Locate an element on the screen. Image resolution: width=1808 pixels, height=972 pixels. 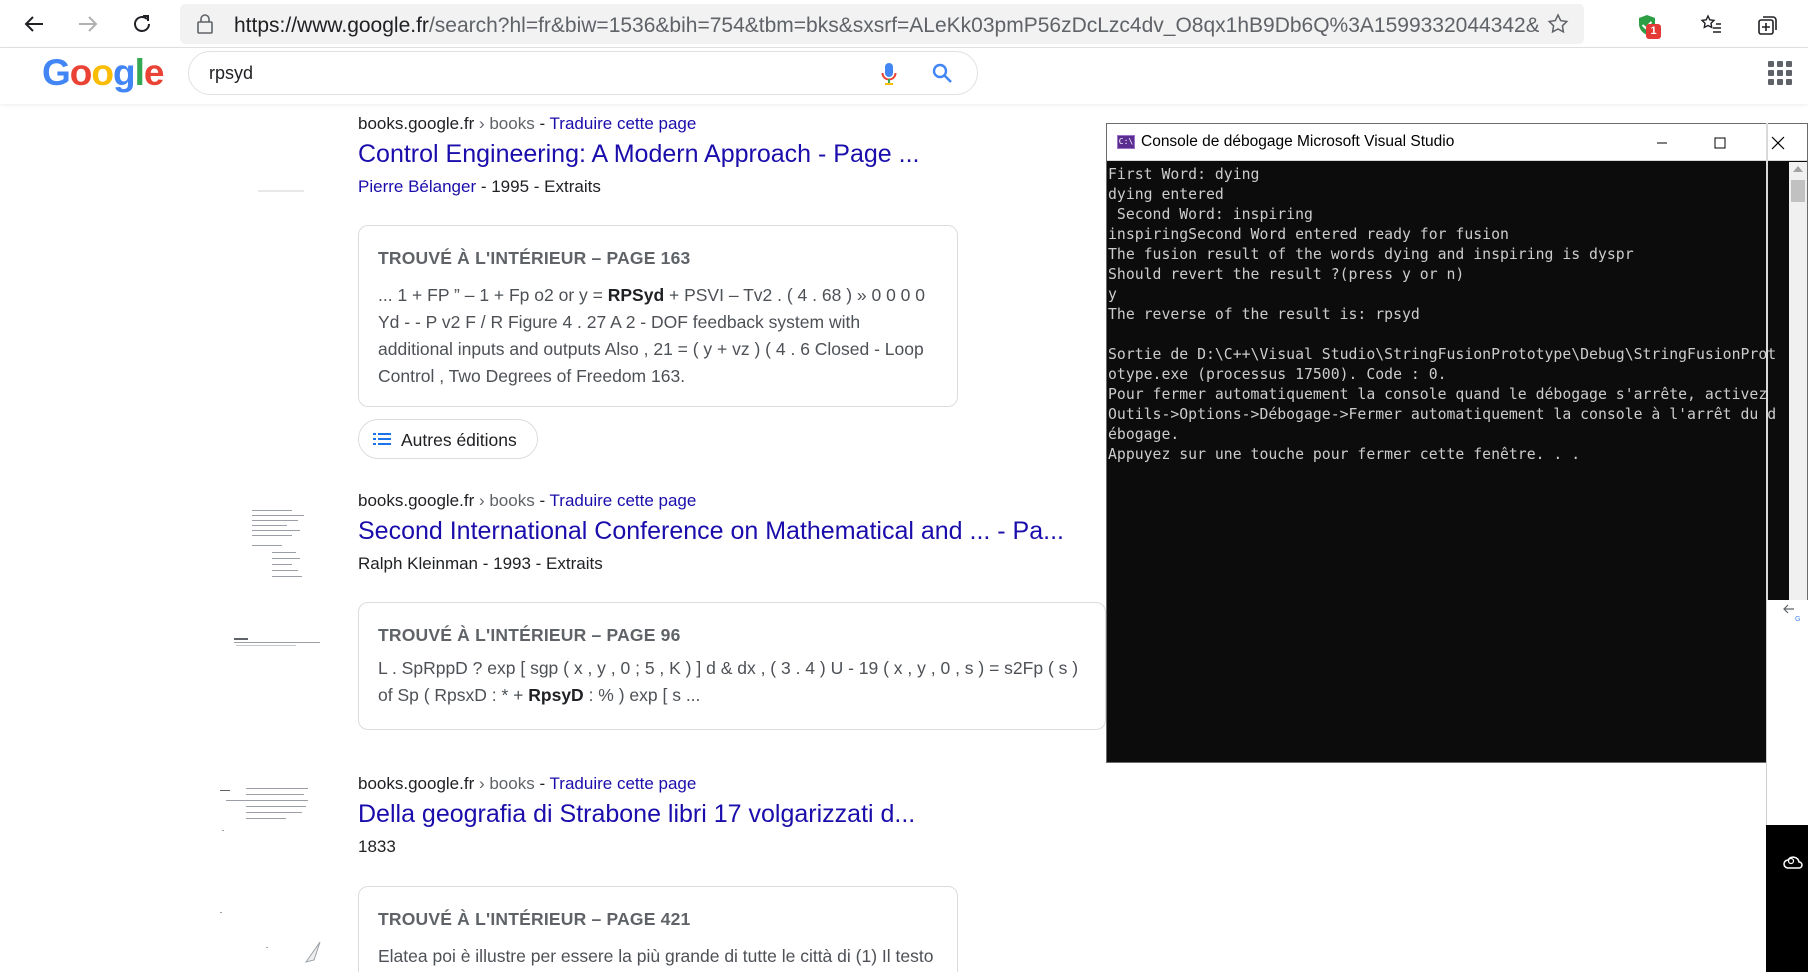
console-line: Should revert the result ?(press y or n) is located at coordinates (1286, 274).